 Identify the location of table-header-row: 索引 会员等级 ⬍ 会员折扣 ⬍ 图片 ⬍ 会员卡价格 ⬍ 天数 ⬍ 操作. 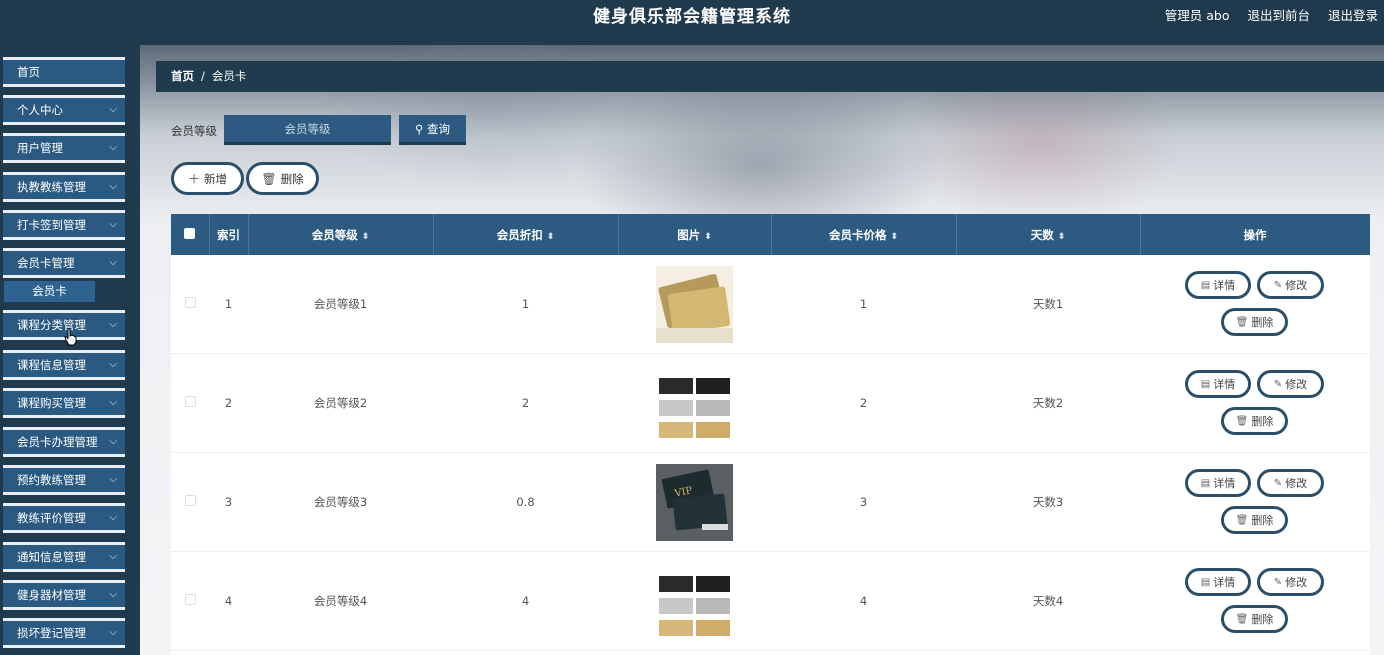
(770, 234).